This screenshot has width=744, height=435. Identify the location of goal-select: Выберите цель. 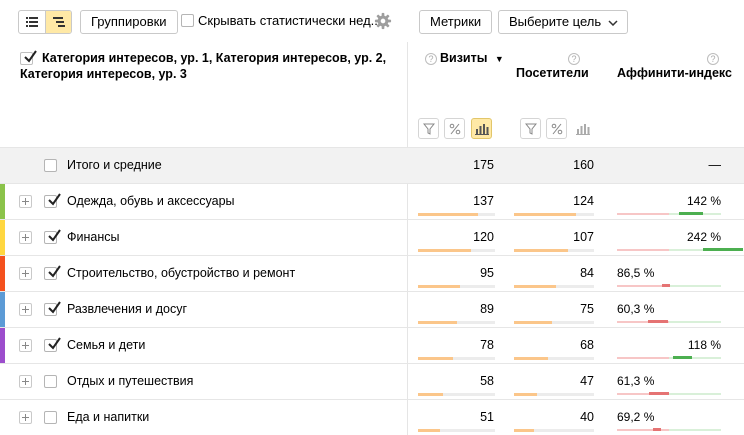
(563, 22).